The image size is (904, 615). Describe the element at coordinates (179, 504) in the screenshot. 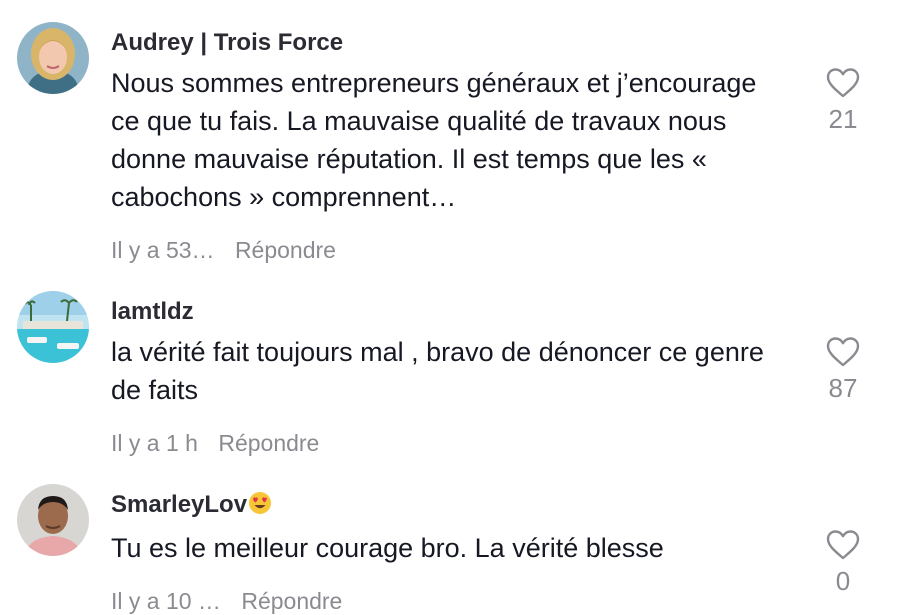

I see `comment-username-text: SmarleyLov` at that location.